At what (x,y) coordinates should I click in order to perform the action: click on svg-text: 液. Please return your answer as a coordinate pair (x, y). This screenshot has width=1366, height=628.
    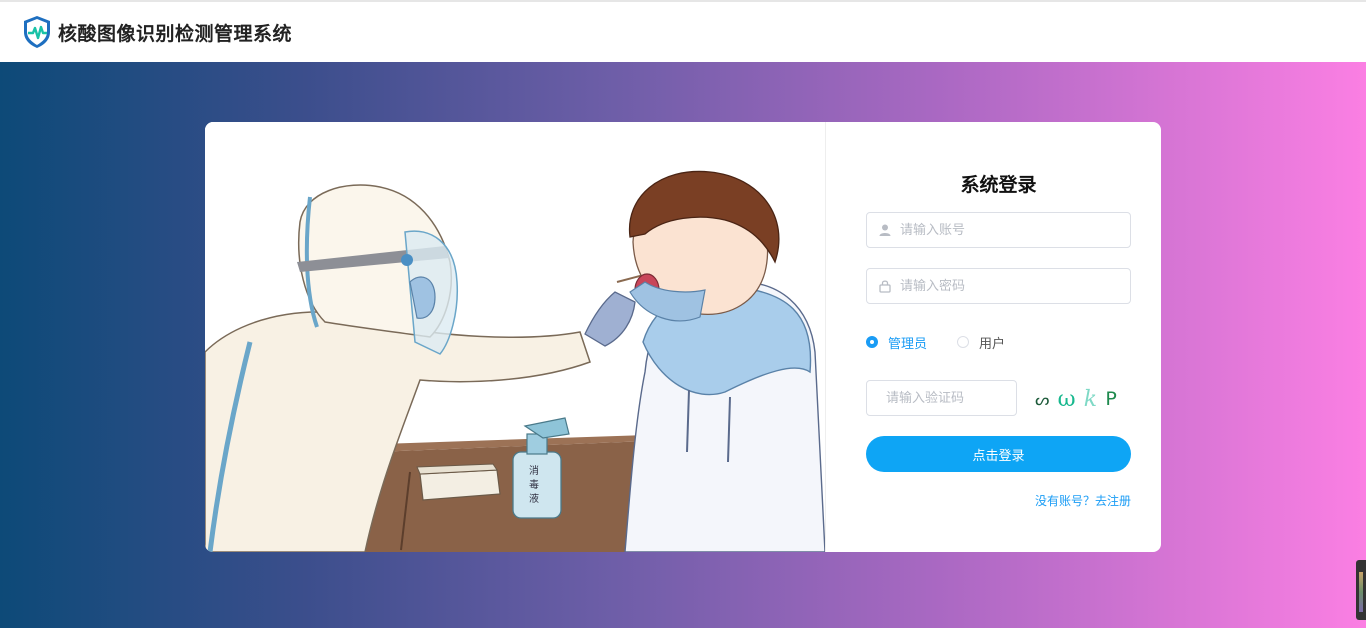
    Looking at the image, I should click on (534, 498).